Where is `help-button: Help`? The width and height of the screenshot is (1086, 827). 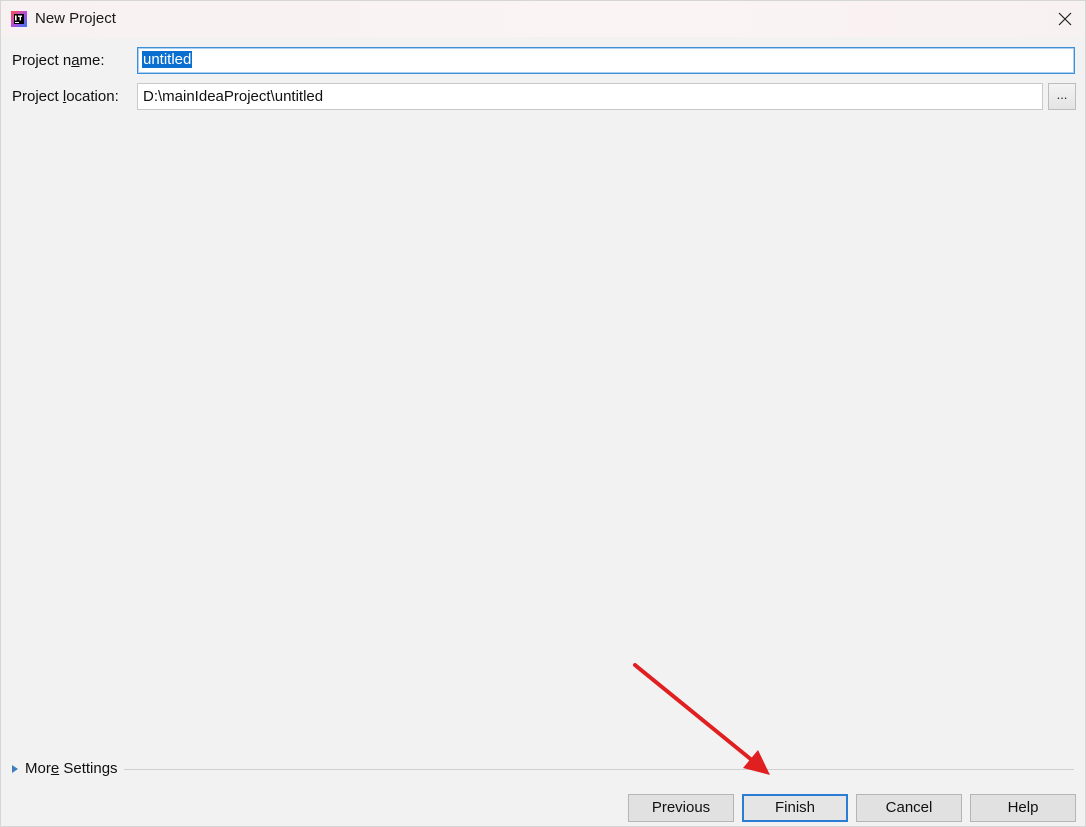
help-button: Help is located at coordinates (1023, 808).